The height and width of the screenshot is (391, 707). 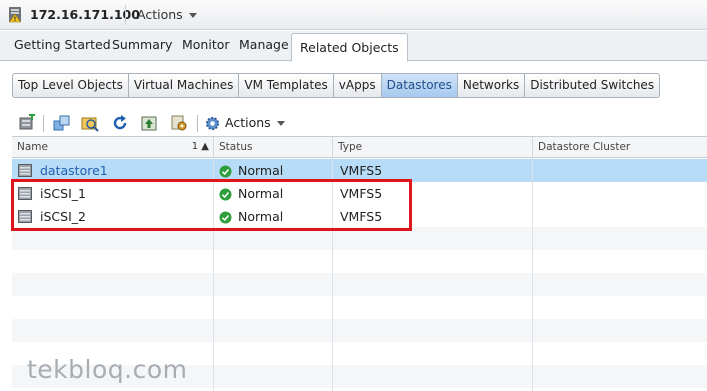 I want to click on grid-header: Name 1 ▲ Status Type Datastore Cluster, so click(x=359, y=147).